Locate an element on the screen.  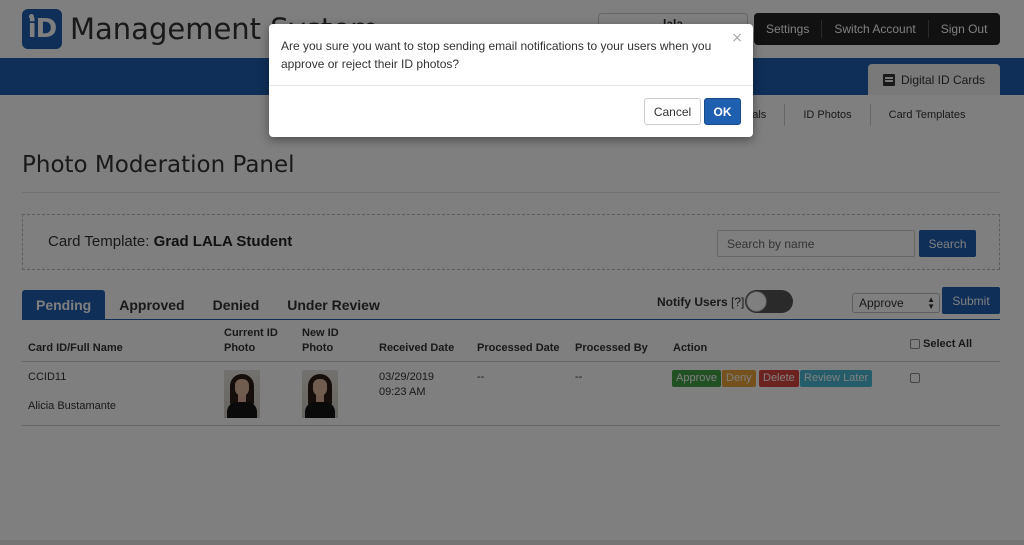
dialog-divider is located at coordinates (511, 85).